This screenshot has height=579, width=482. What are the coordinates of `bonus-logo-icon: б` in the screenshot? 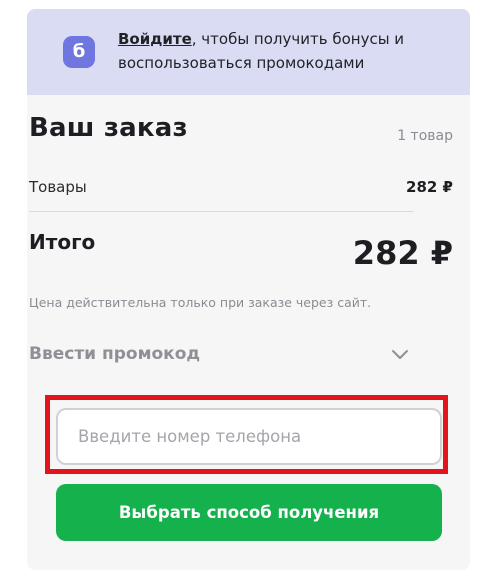 It's located at (79, 52).